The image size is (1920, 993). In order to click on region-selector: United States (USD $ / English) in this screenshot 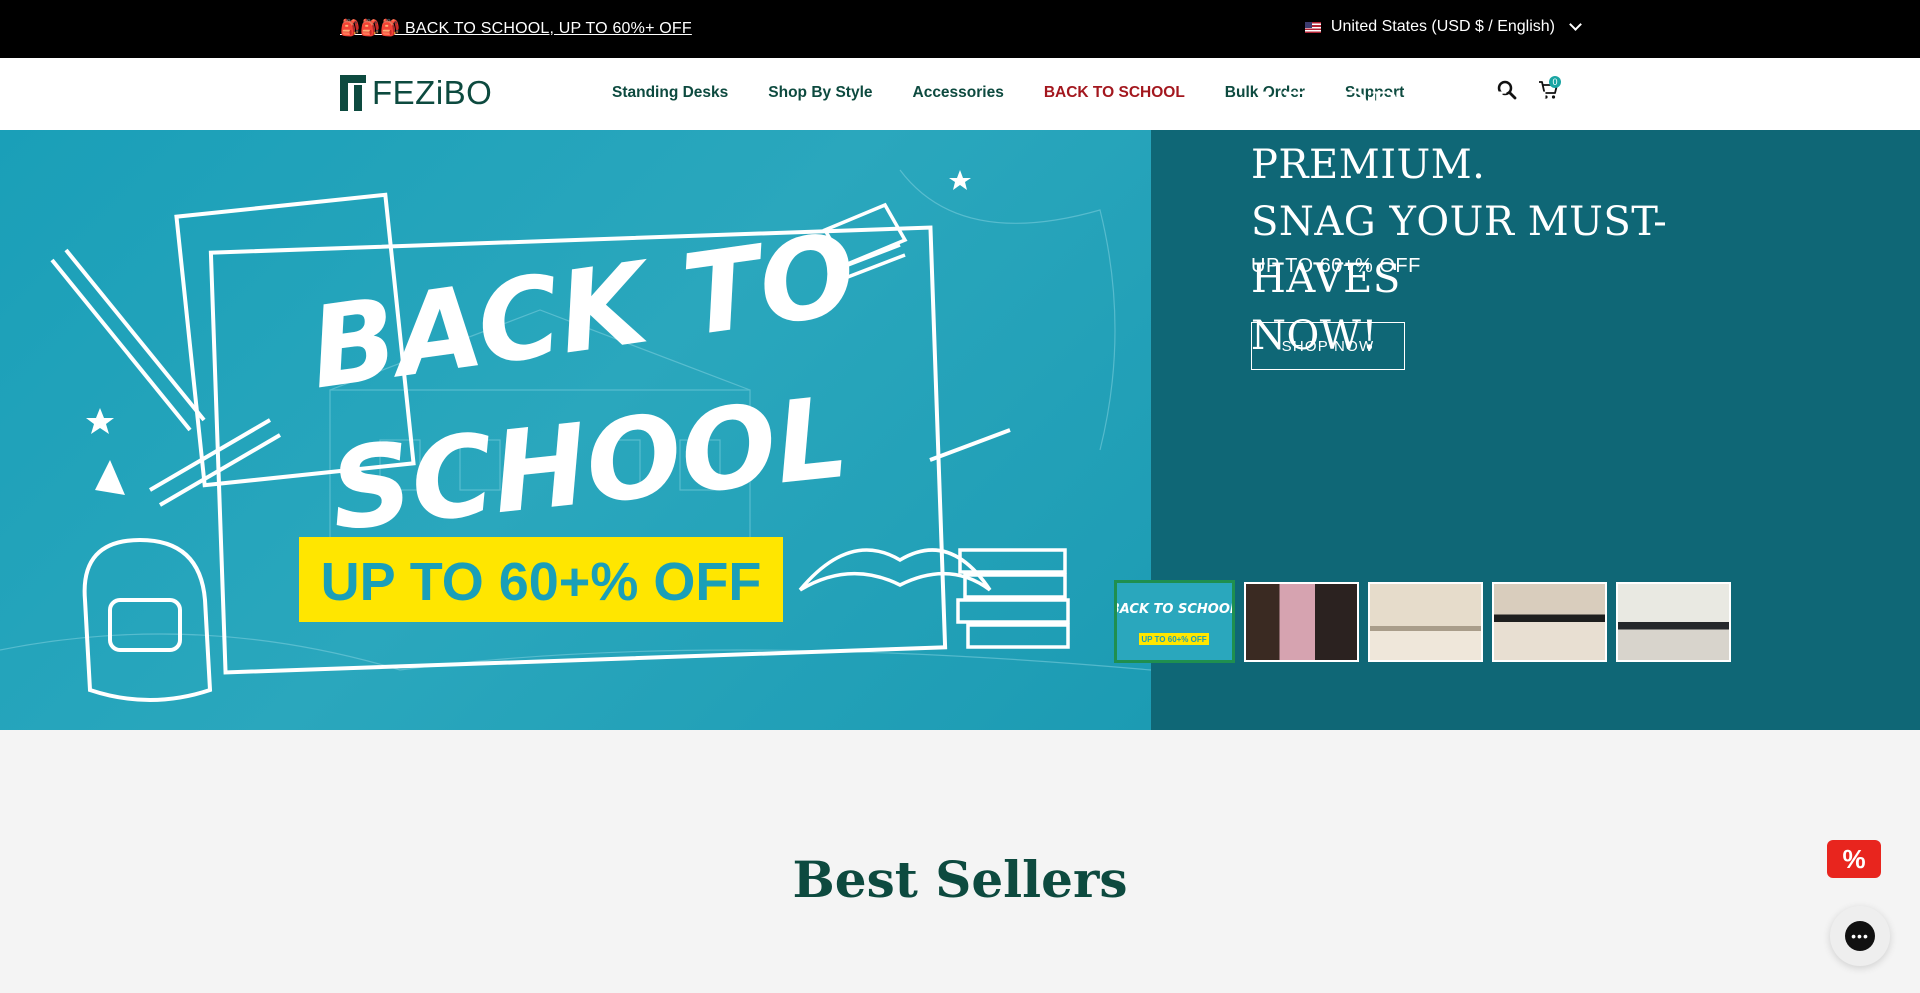, I will do `click(1443, 27)`.